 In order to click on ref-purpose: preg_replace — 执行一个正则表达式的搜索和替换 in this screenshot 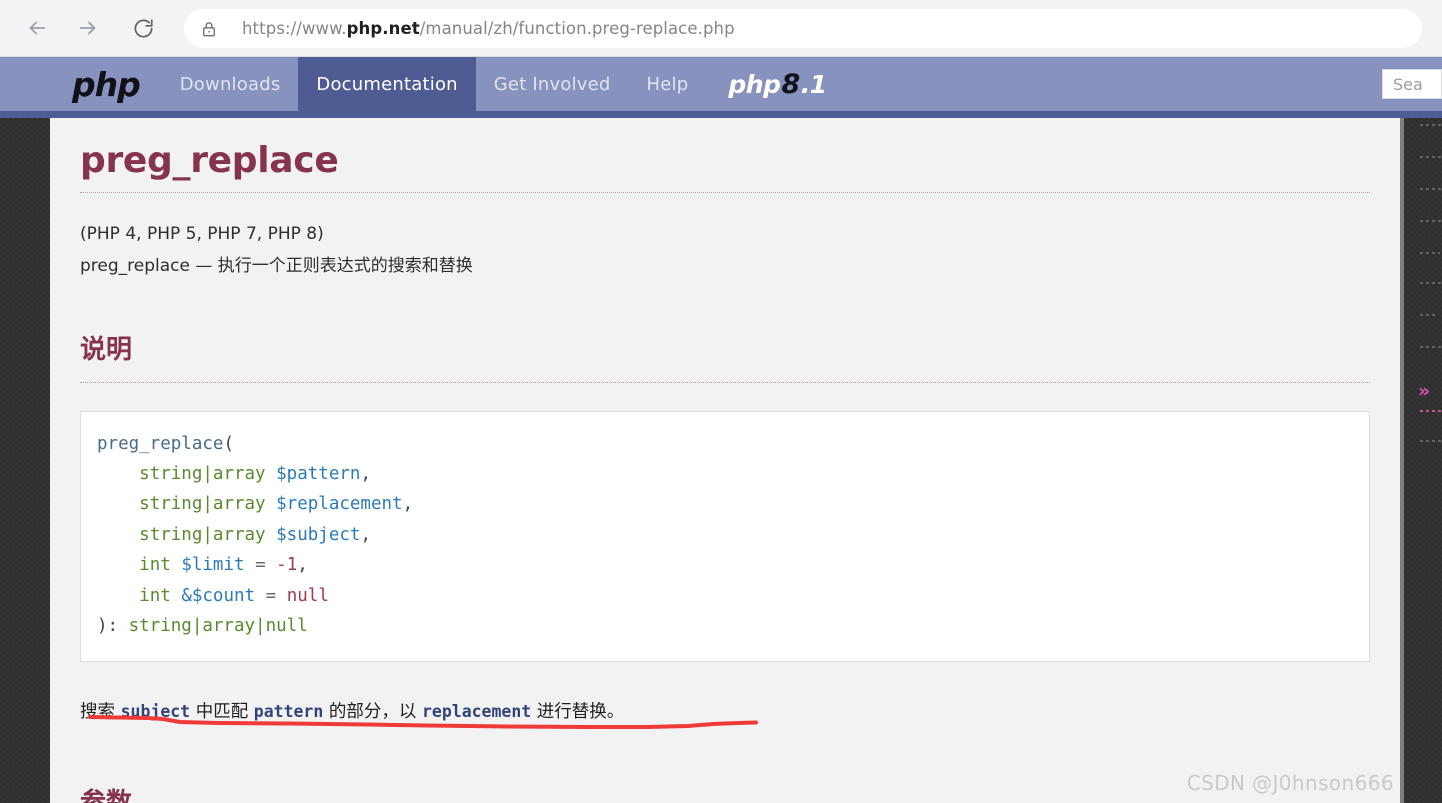, I will do `click(276, 266)`.